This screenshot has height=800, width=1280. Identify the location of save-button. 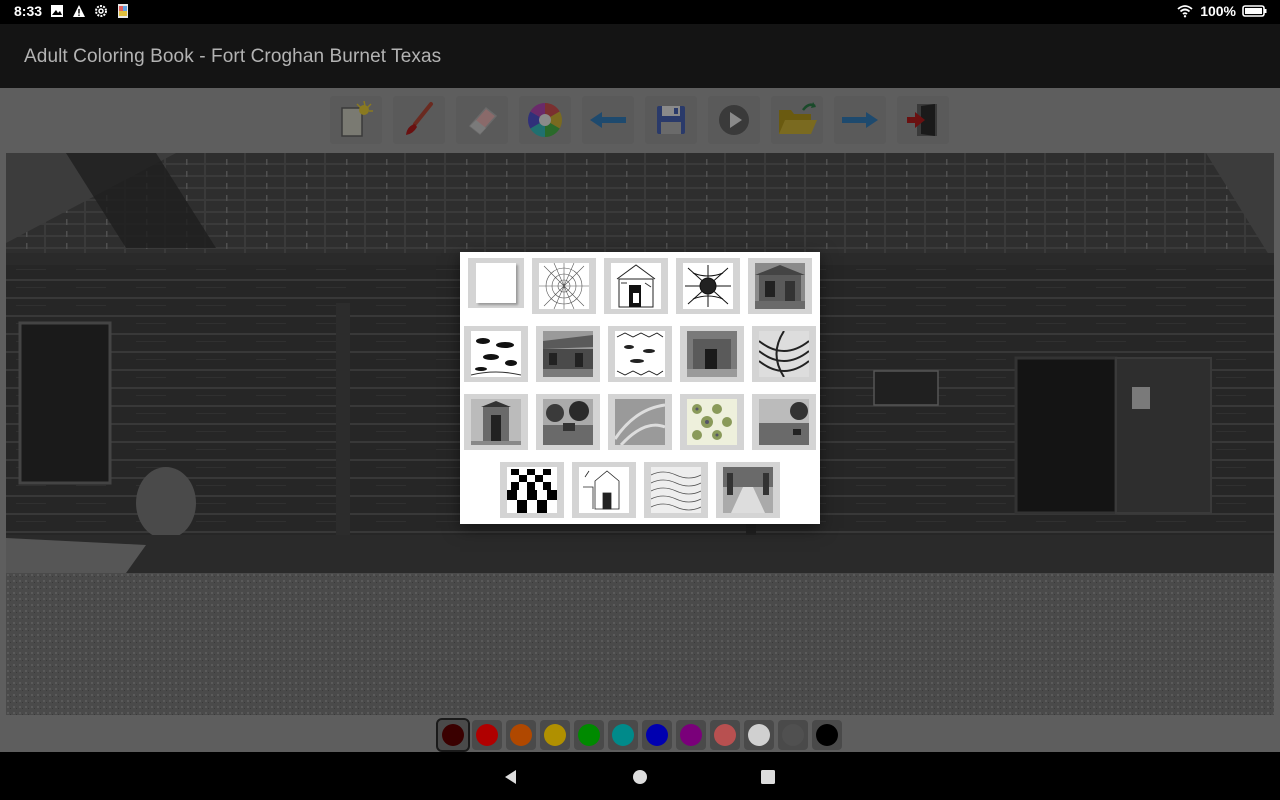
(671, 120).